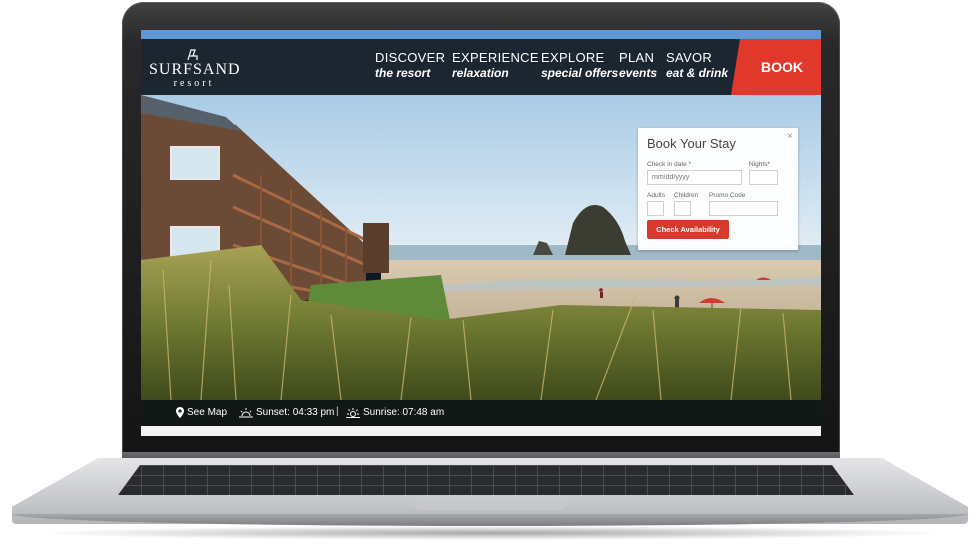  I want to click on nav-item-experience: EXPERIENCE relaxation, so click(495, 65).